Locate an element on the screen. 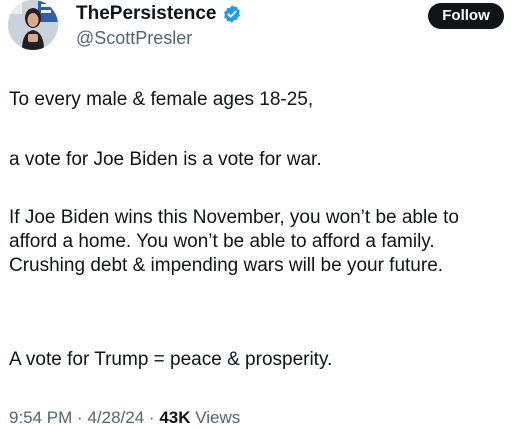  tweet-paragraph: a vote for Joe Biden is a vote for war. is located at coordinates (165, 159).